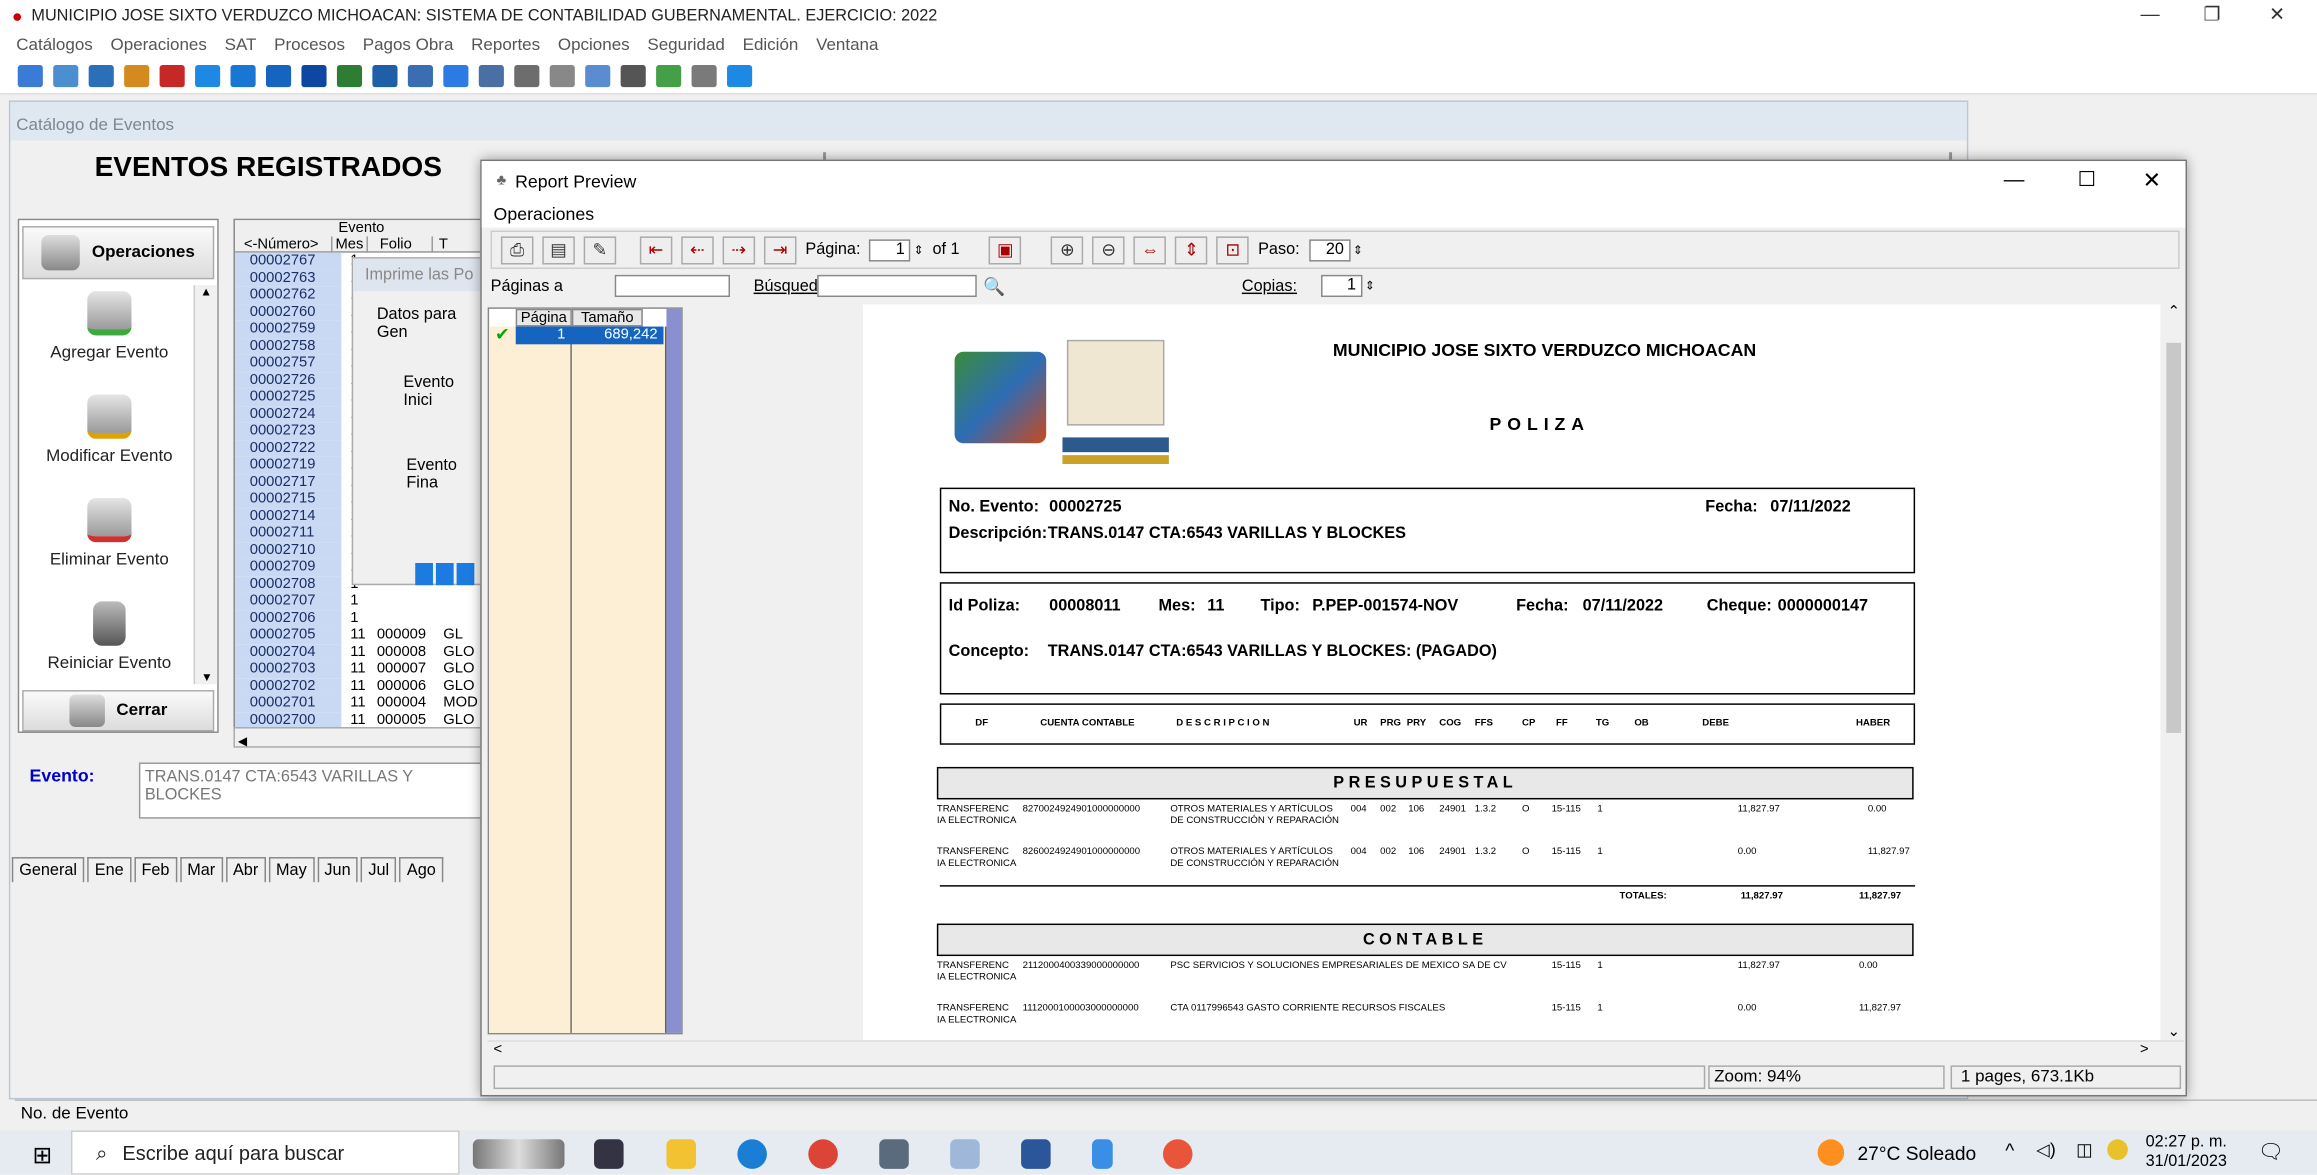 This screenshot has width=2317, height=1175. What do you see at coordinates (1036, 1154) in the screenshot?
I see `word-icon` at bounding box center [1036, 1154].